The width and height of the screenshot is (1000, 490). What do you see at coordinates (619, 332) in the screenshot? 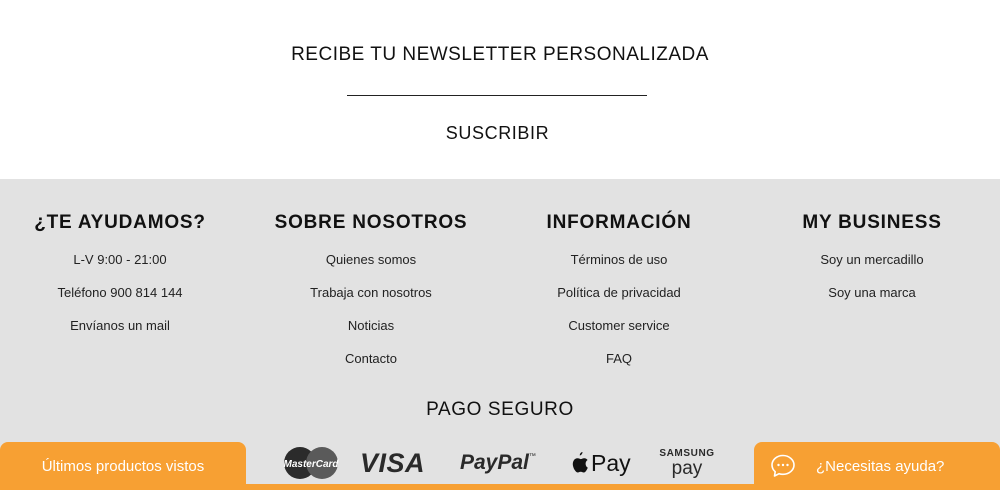
I see `info-link-customer-service: Customer service` at bounding box center [619, 332].